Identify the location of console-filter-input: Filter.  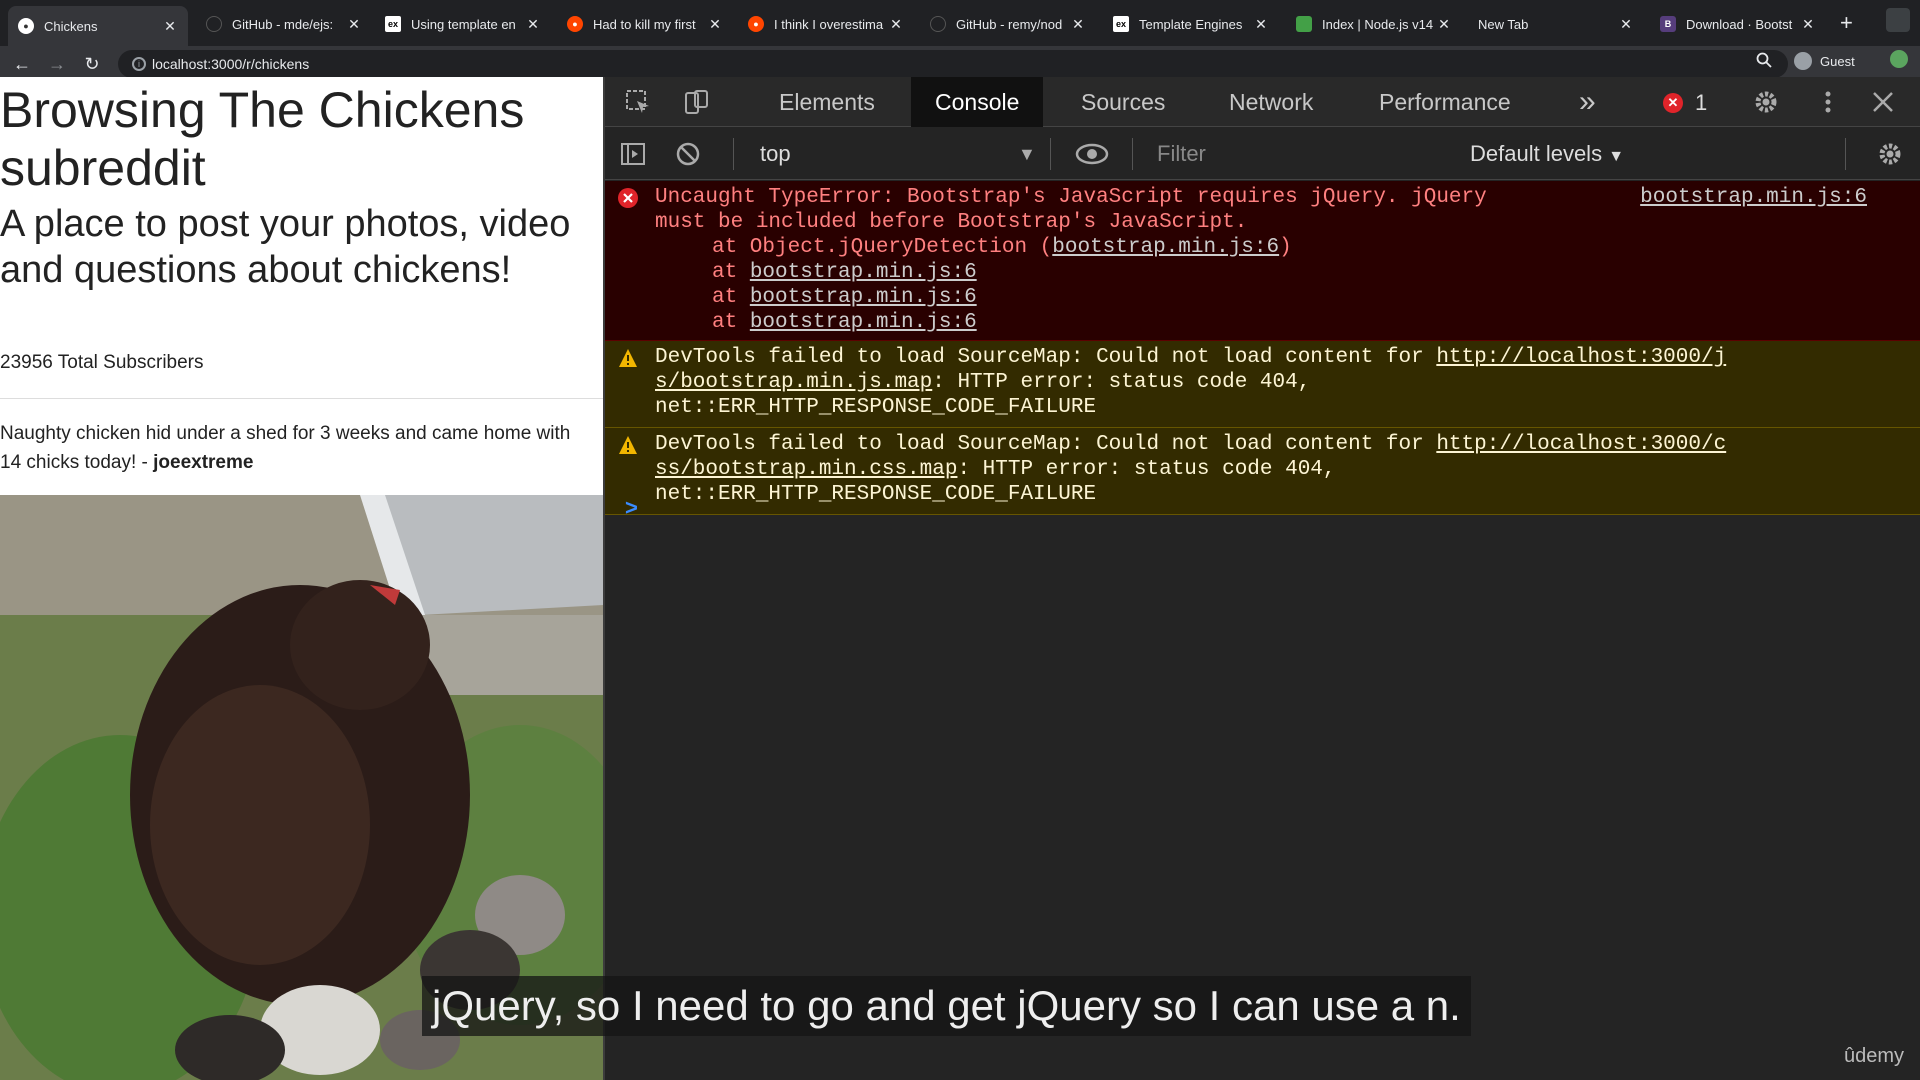
(1181, 154).